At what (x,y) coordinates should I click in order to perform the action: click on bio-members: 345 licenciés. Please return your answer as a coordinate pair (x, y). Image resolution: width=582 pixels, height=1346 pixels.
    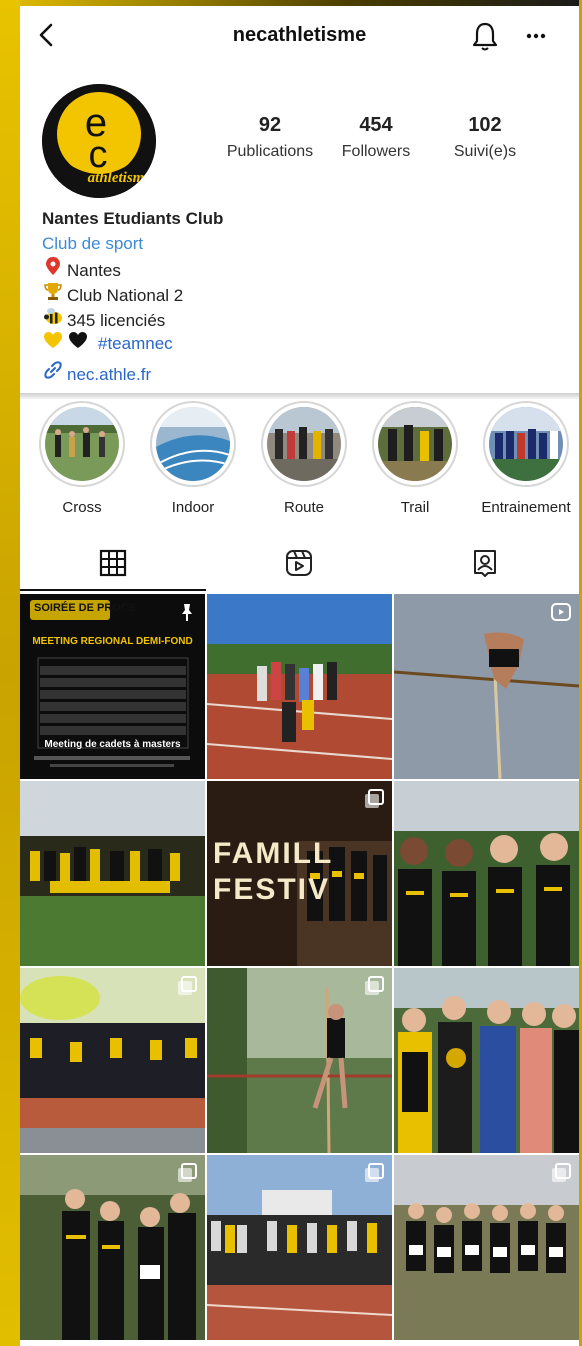
    Looking at the image, I should click on (302, 318).